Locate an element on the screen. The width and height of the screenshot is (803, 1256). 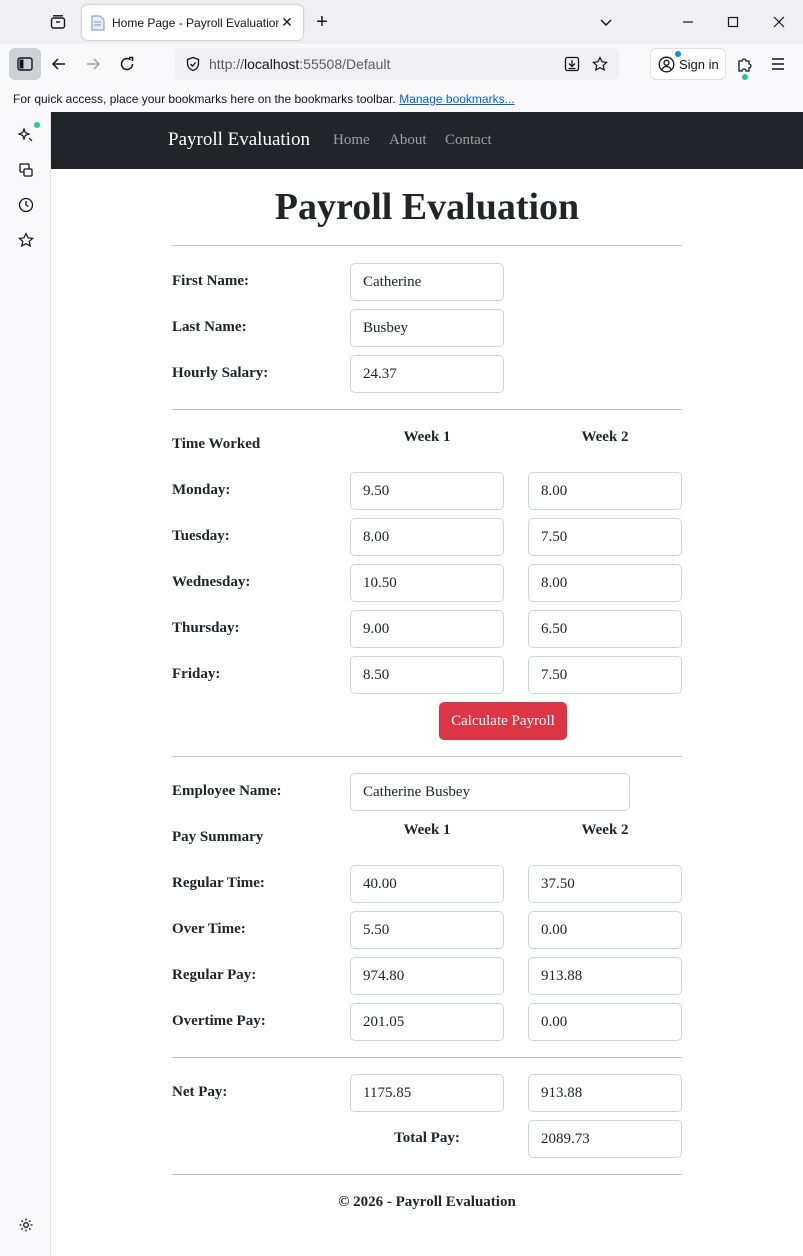
maximize-icon is located at coordinates (733, 22).